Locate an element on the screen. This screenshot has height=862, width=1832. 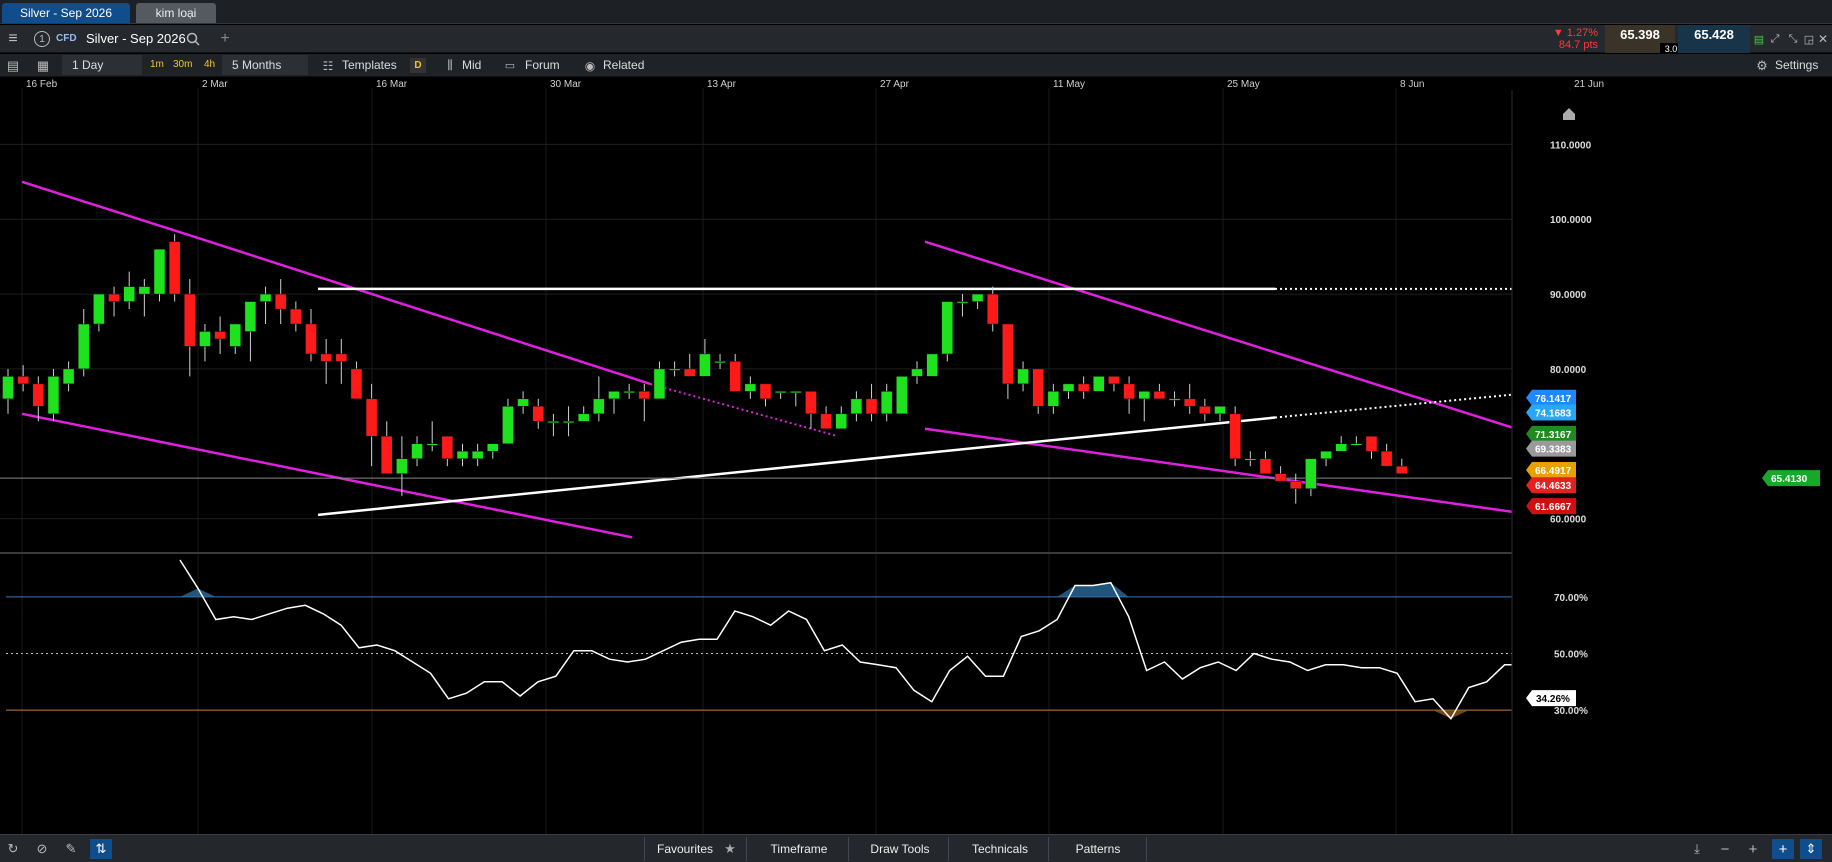
instrument-title: Silver - Sep 2026 is located at coordinates (136, 39).